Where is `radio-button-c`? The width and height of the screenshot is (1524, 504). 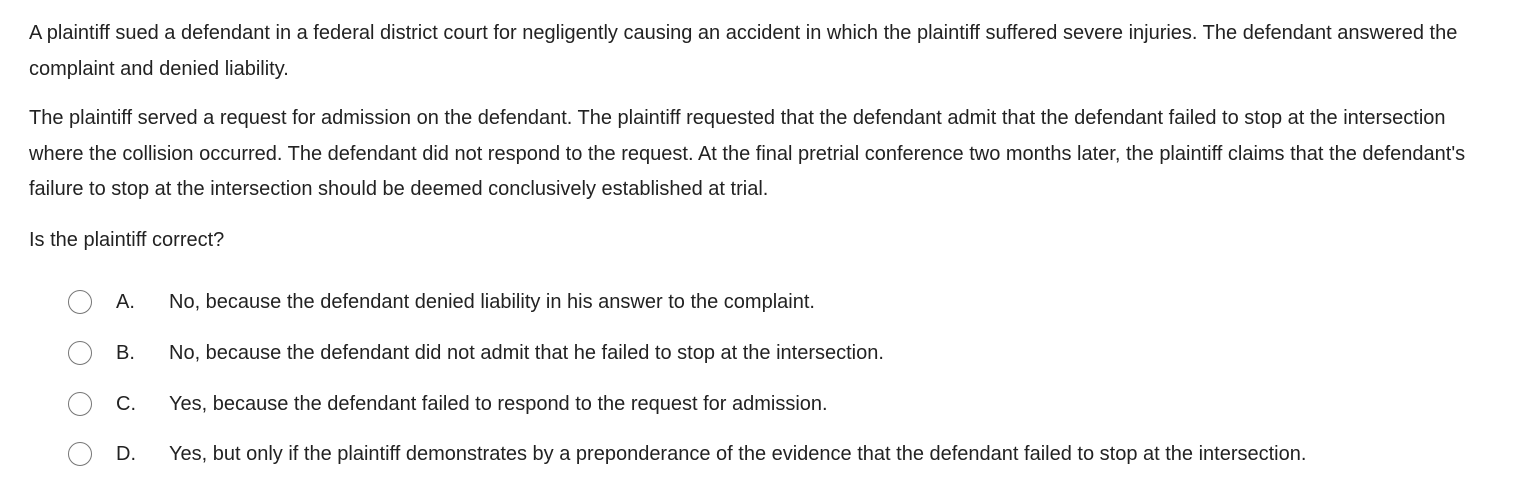 radio-button-c is located at coordinates (80, 404).